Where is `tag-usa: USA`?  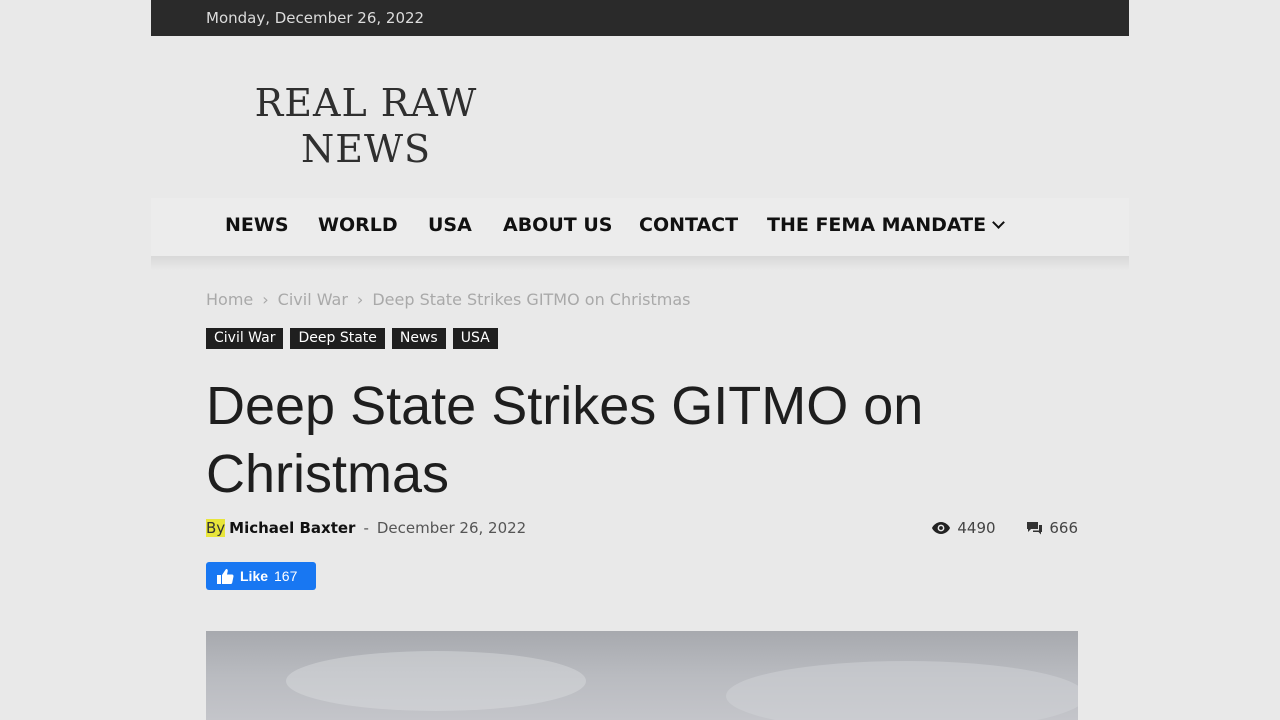
tag-usa: USA is located at coordinates (475, 338).